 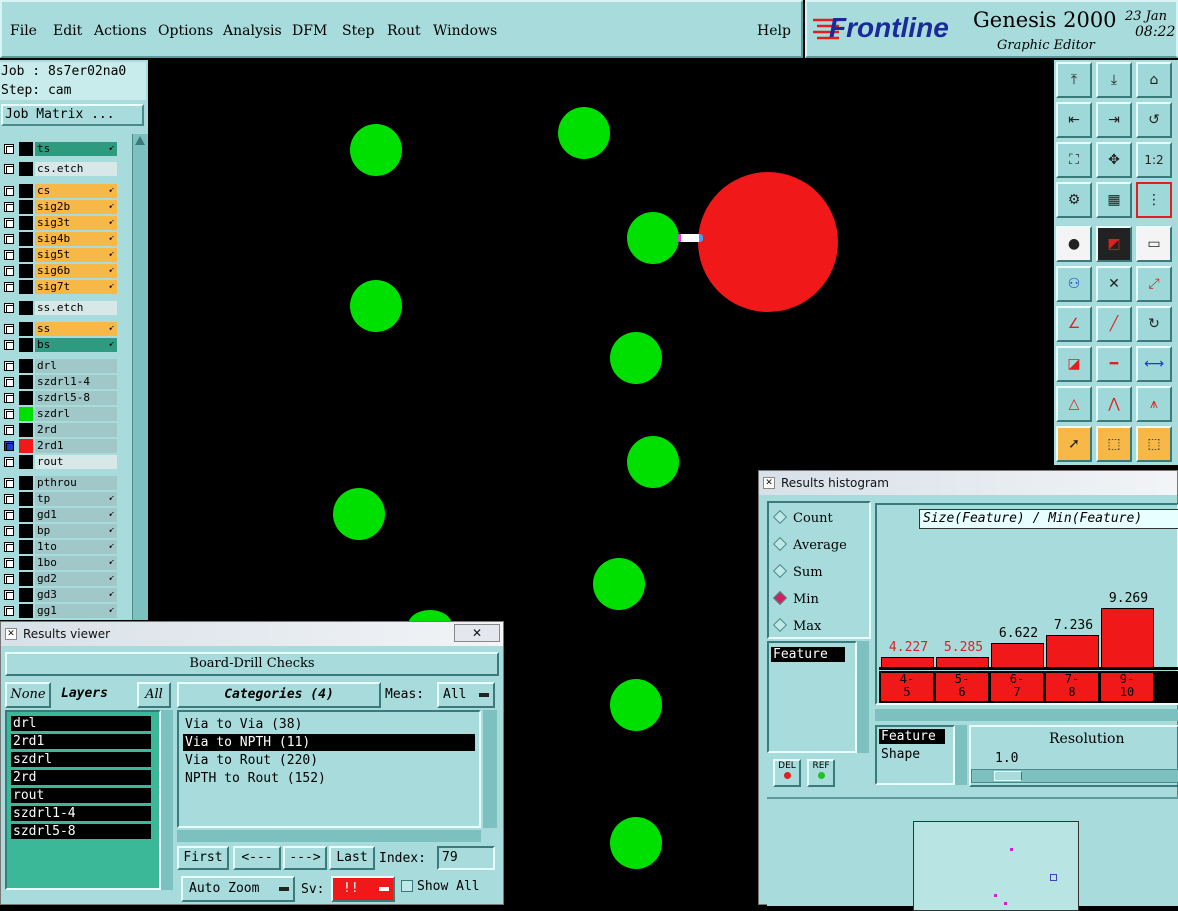 What do you see at coordinates (76, 149) in the screenshot?
I see `layer-name: ts ➹` at bounding box center [76, 149].